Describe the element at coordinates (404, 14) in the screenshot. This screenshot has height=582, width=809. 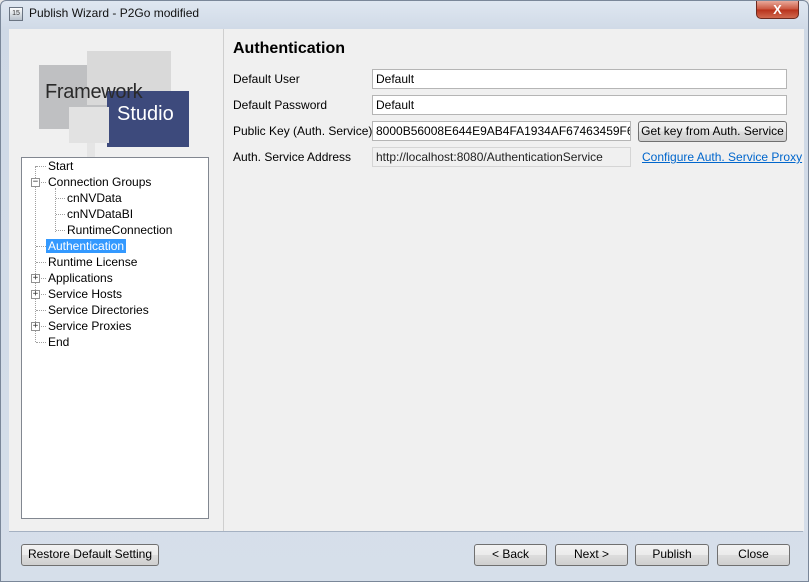
I see `title-bar: 15 Publish Wizard - P2Go modified X` at that location.